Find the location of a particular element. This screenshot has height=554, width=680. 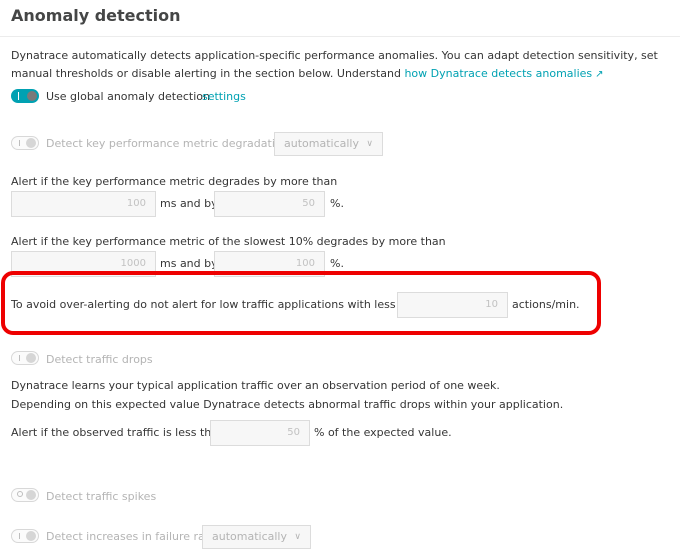

key-metric-toggle is located at coordinates (25, 143).